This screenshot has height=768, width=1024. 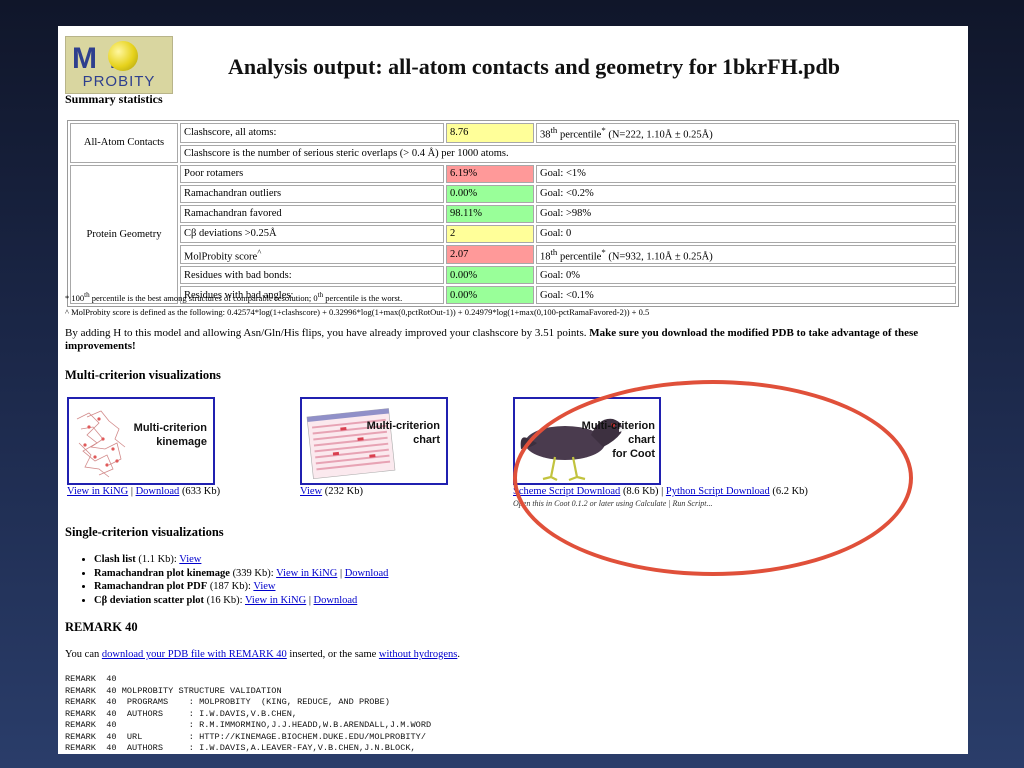 I want to click on kinemage-thumb-label: Multi-criterion kinemage, so click(x=170, y=435).